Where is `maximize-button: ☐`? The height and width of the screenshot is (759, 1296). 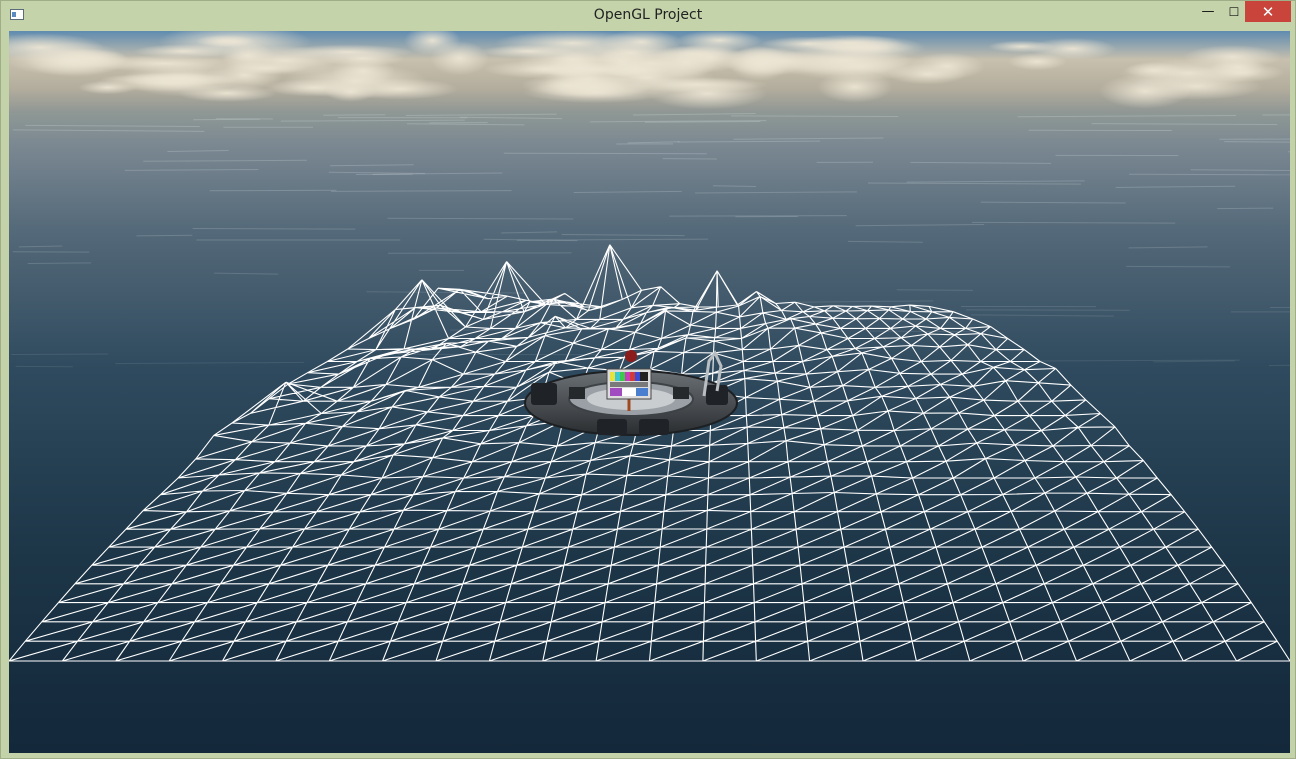 maximize-button: ☐ is located at coordinates (1234, 11).